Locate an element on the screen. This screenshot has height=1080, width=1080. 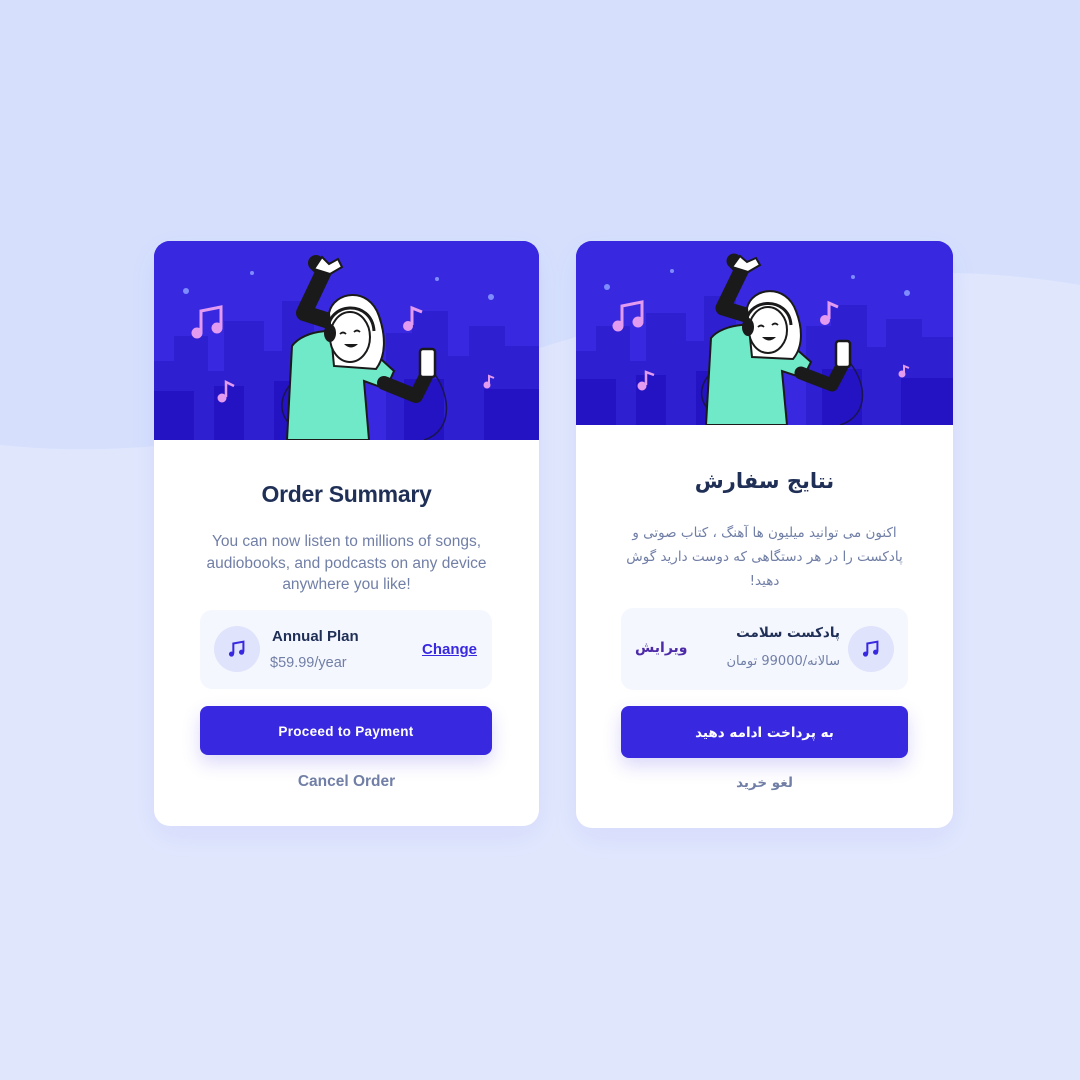
page-title: Order Summary is located at coordinates (346, 494).